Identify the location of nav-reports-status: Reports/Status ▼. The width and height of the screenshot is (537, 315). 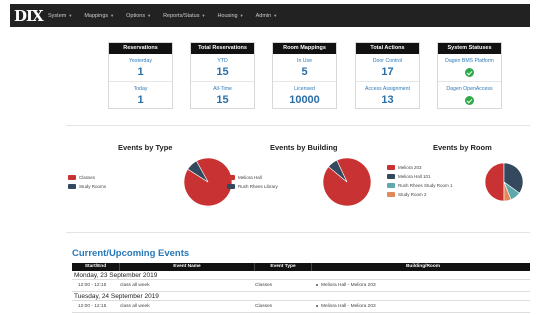
(184, 16).